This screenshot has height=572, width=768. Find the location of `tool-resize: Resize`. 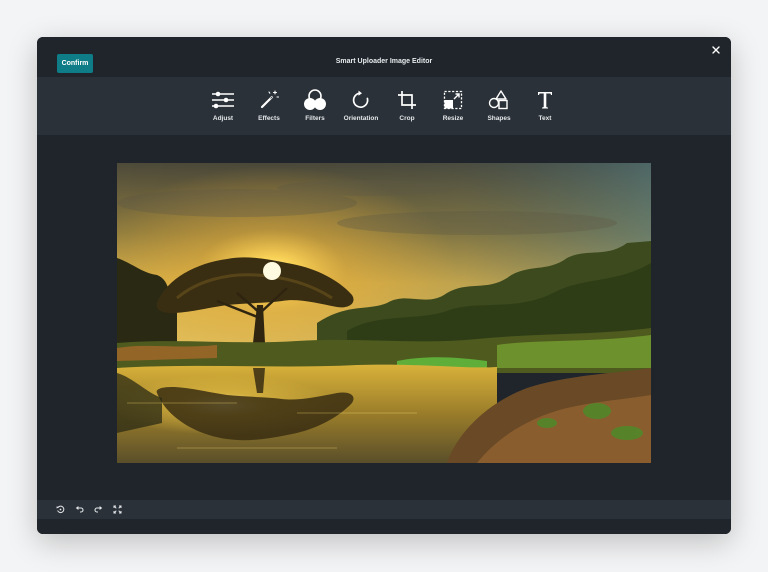

tool-resize: Resize is located at coordinates (453, 106).